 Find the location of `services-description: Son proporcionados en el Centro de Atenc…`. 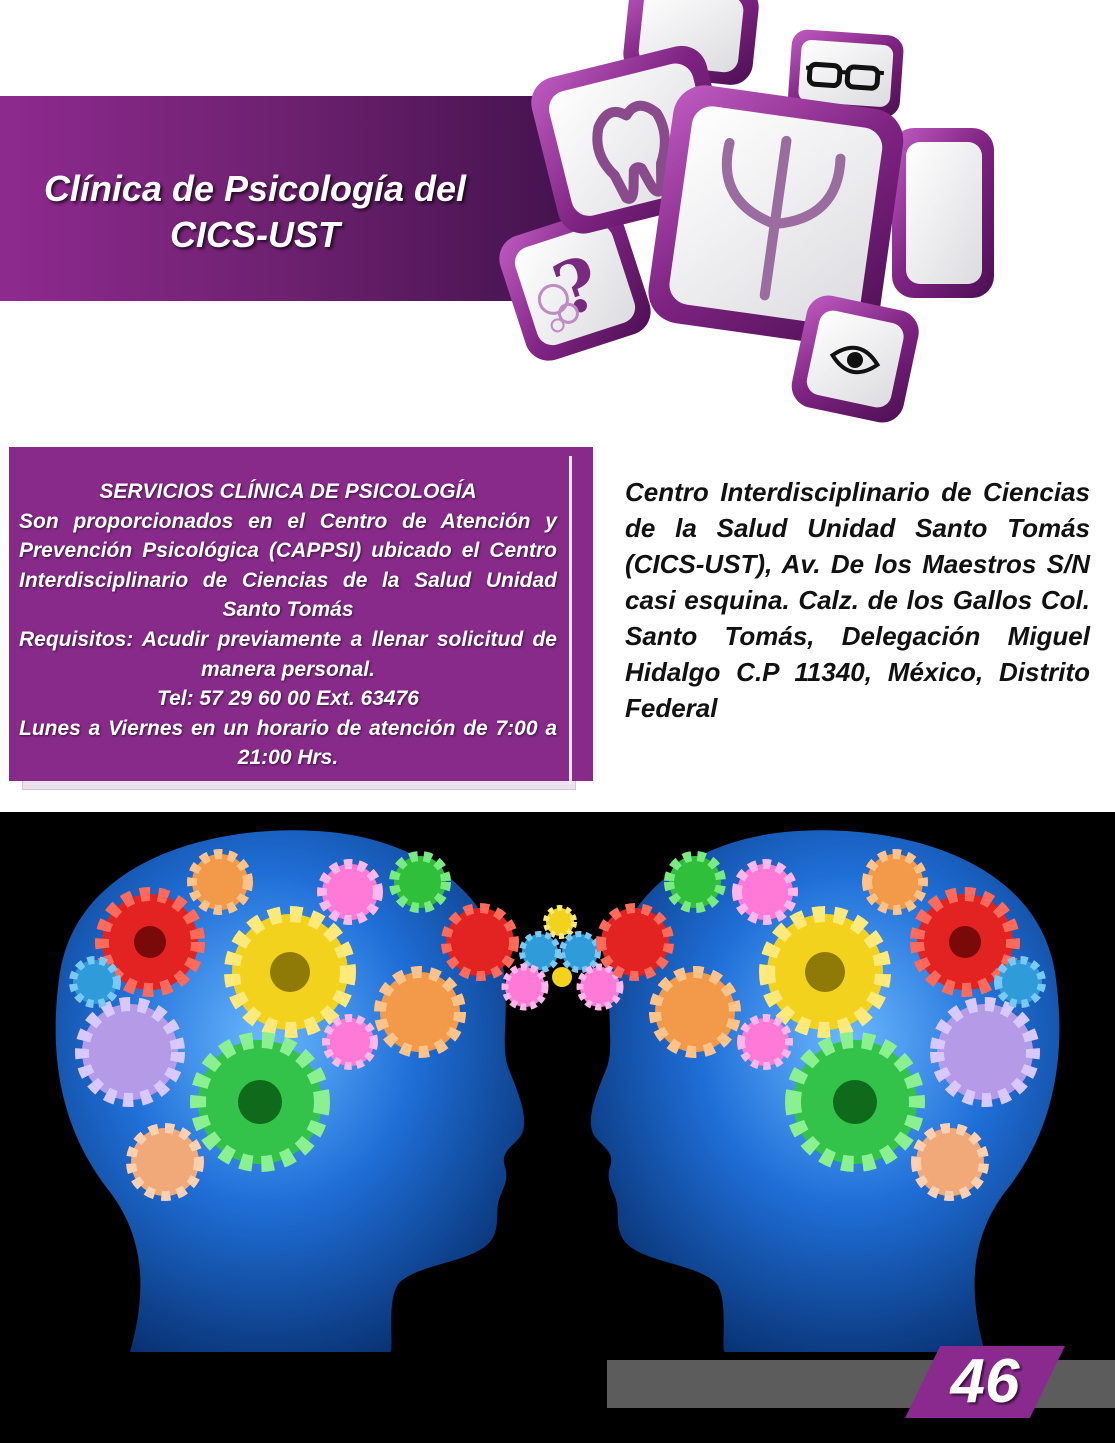

services-description: Son proporcionados en el Centro de Atenc… is located at coordinates (288, 565).